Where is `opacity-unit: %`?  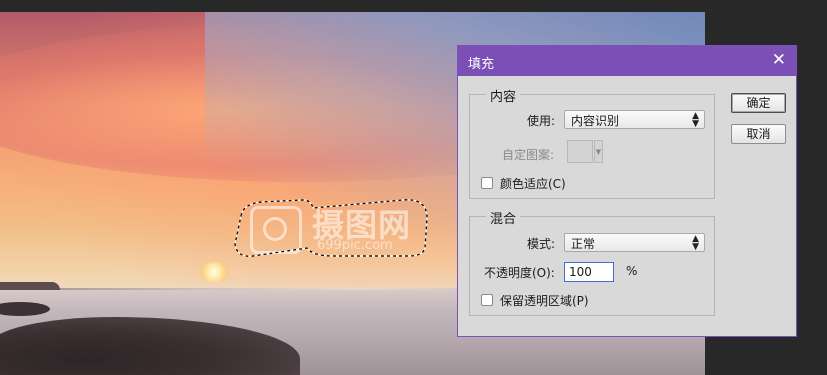 opacity-unit: % is located at coordinates (632, 271).